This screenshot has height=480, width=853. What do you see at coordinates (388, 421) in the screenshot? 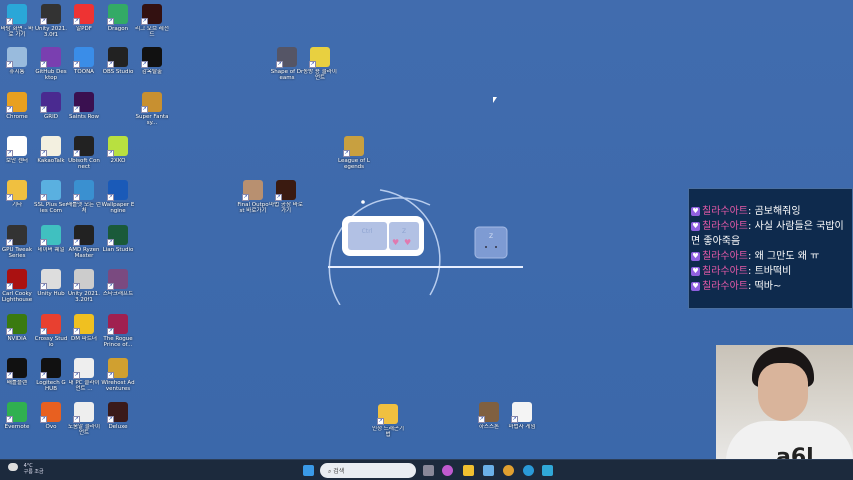
I see `desktop-icon: ↗ 인정 드래곤기법` at bounding box center [388, 421].